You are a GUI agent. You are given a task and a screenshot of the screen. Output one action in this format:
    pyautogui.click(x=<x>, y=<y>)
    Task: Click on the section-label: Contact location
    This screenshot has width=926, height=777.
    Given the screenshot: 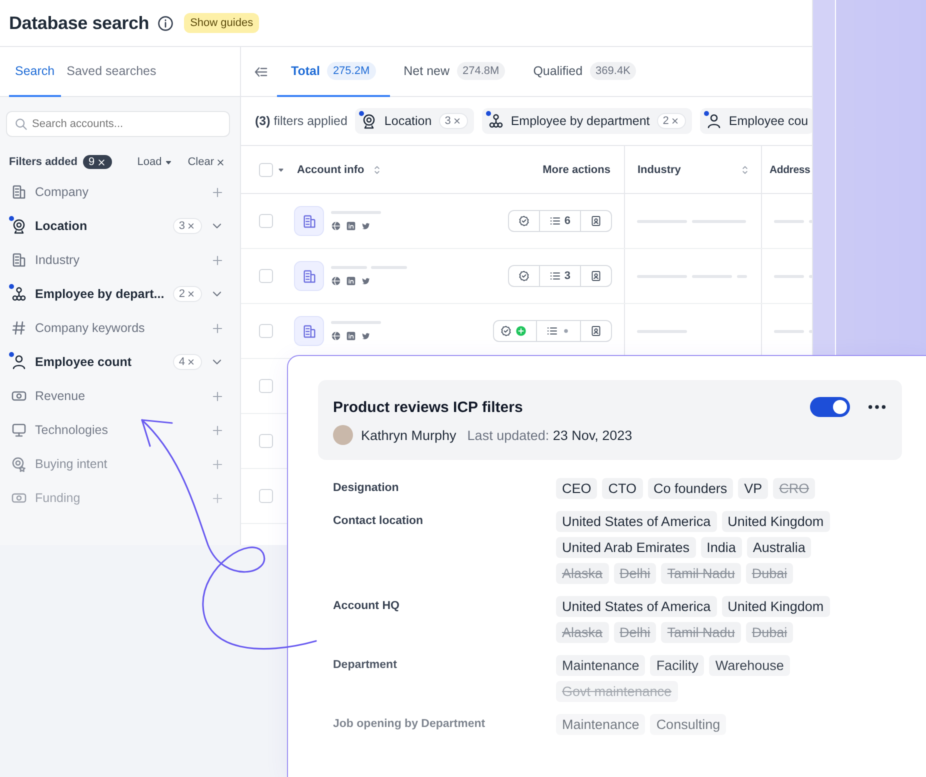 What is the action you would take?
    pyautogui.click(x=378, y=521)
    